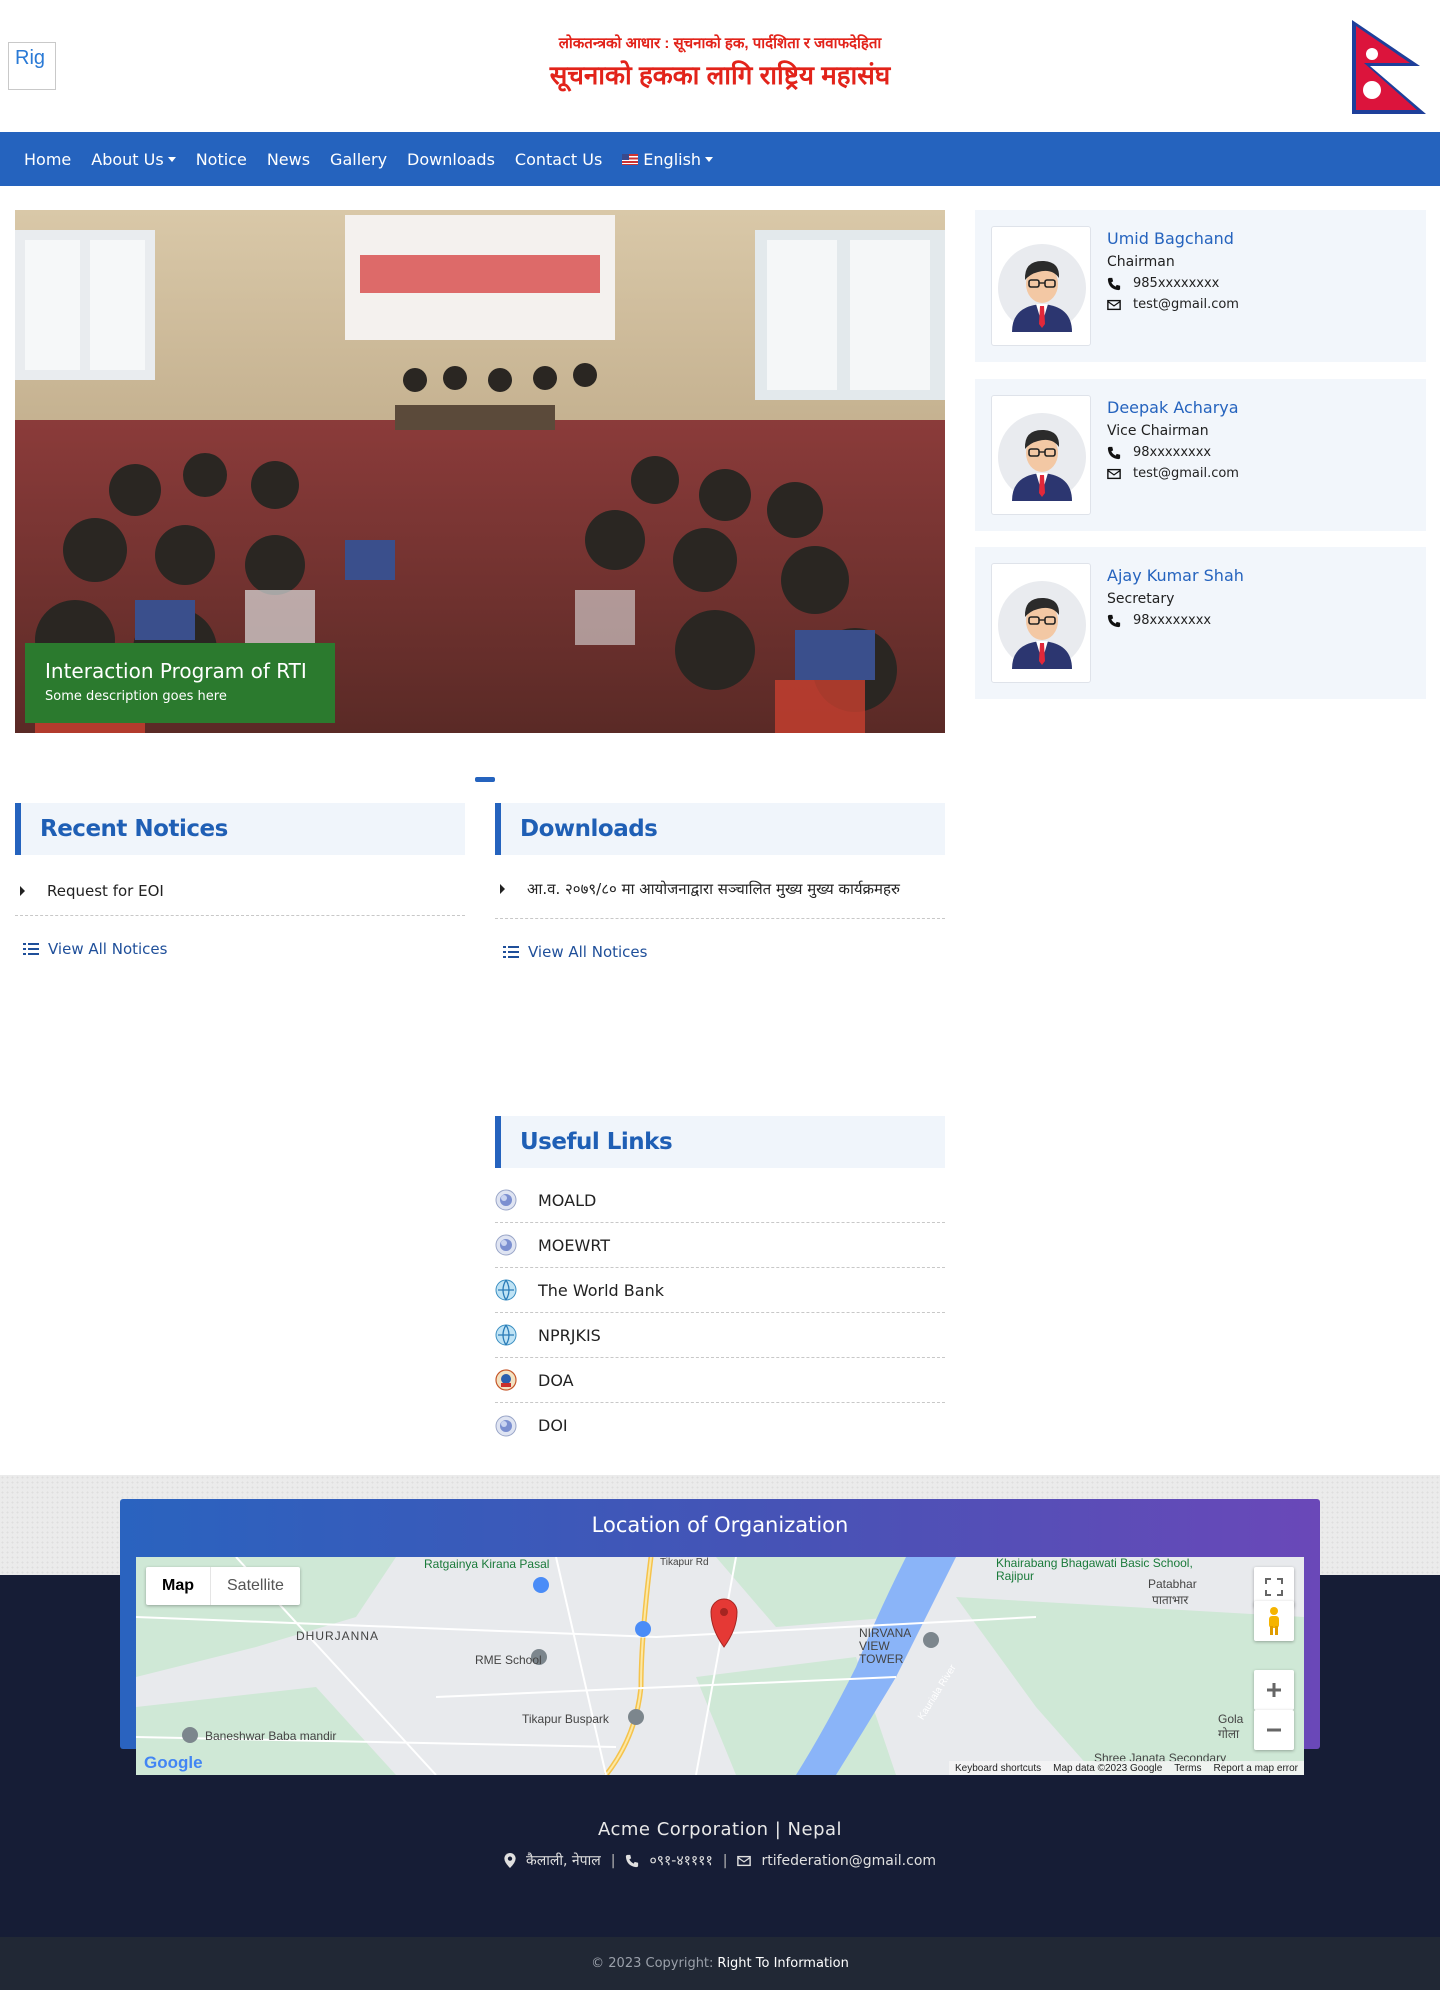  Describe the element at coordinates (1172, 452) in the screenshot. I see `member-phone-text: 98xxxxxxxx` at that location.